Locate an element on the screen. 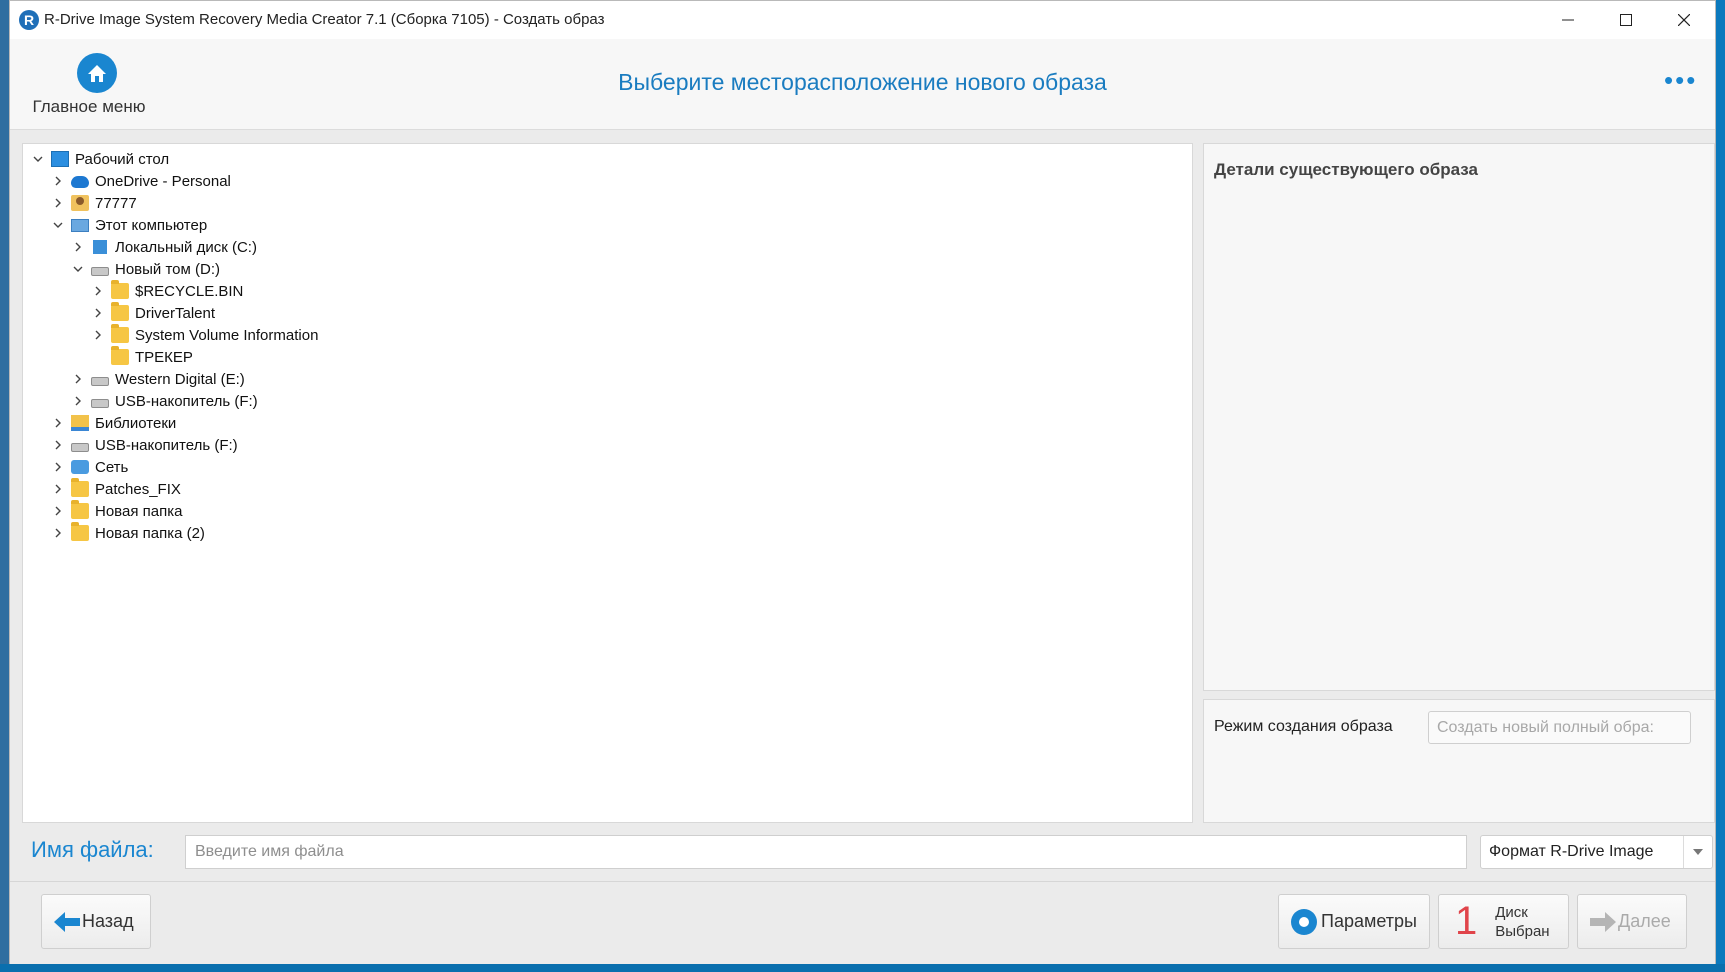 This screenshot has width=1725, height=972. computer-icon is located at coordinates (80, 225).